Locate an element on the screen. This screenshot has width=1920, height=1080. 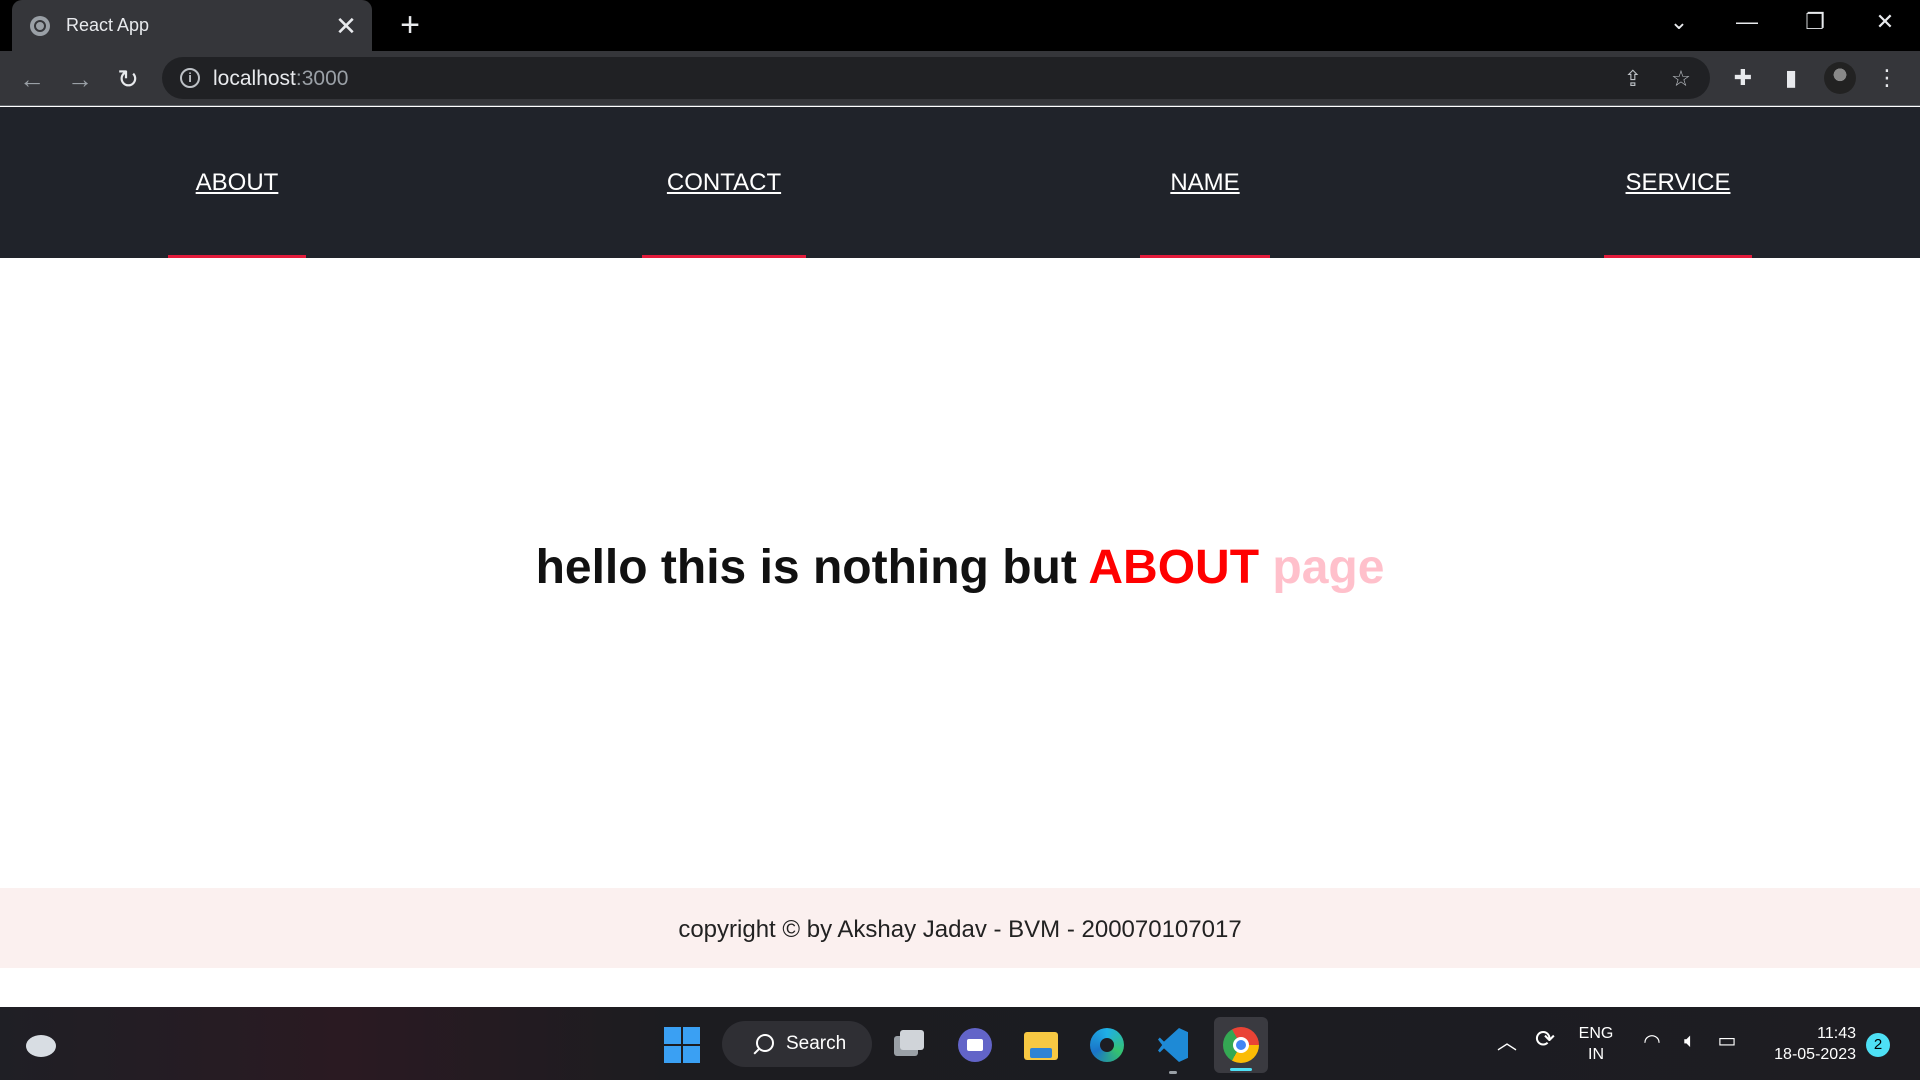
nav-underline-contact is located at coordinates (724, 256).